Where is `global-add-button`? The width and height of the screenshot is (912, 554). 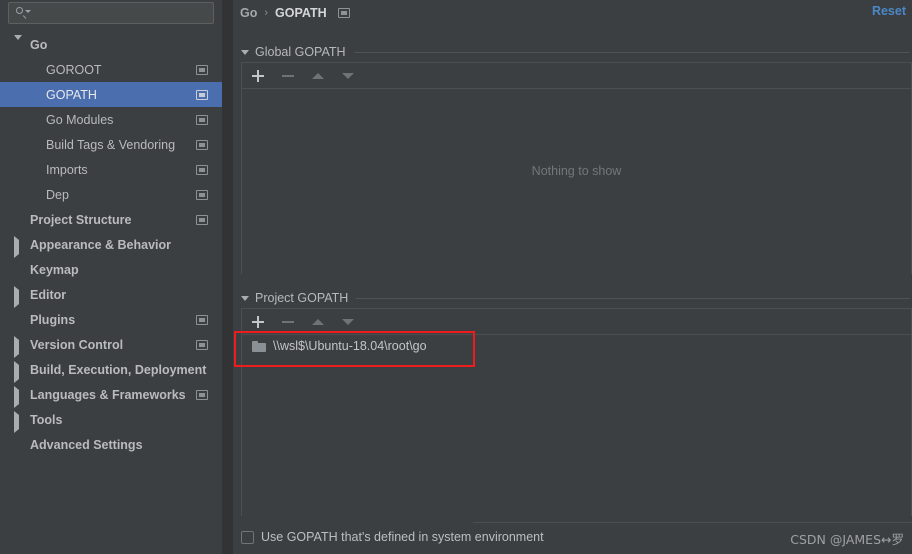 global-add-button is located at coordinates (258, 76).